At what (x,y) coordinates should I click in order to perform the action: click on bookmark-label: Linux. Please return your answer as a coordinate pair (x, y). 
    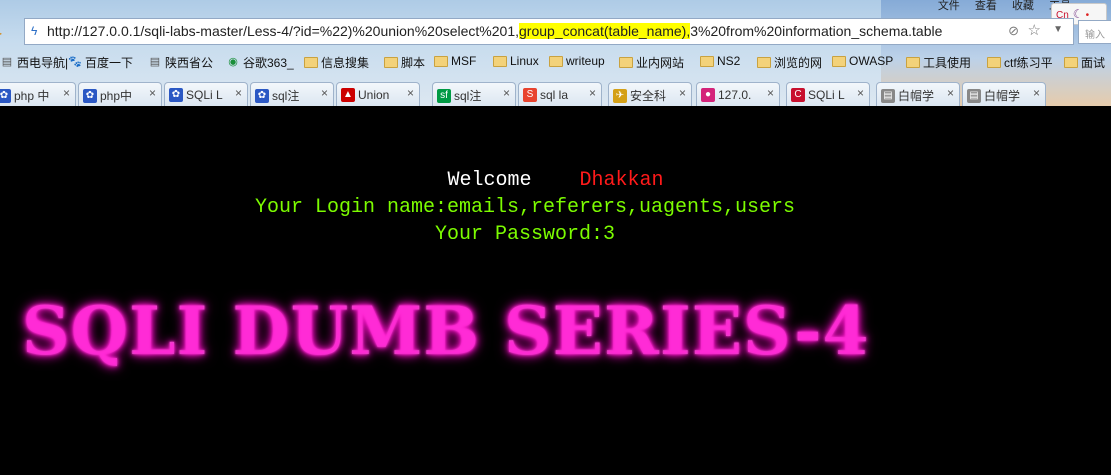
    Looking at the image, I should click on (524, 61).